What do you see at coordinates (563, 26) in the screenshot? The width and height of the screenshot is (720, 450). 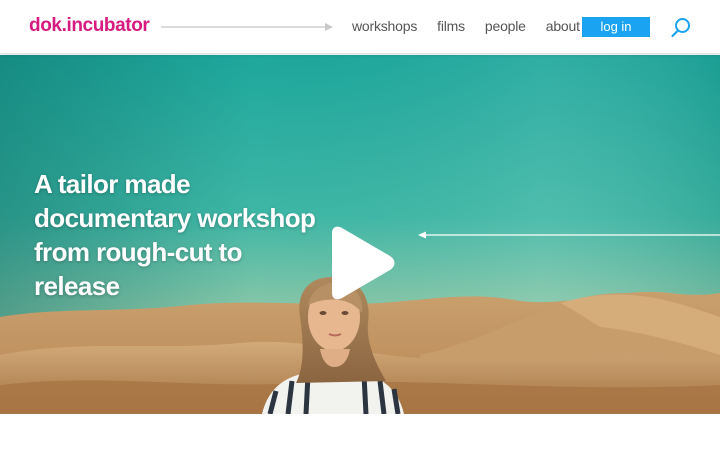 I see `nav-about: about` at bounding box center [563, 26].